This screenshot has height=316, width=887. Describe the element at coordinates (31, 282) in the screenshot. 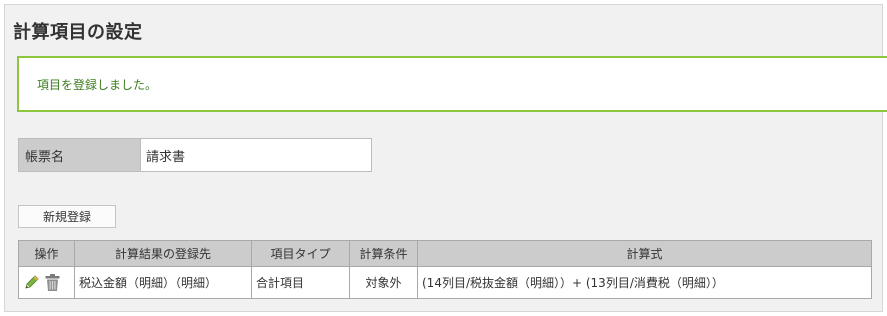

I see `pencil-icon` at that location.